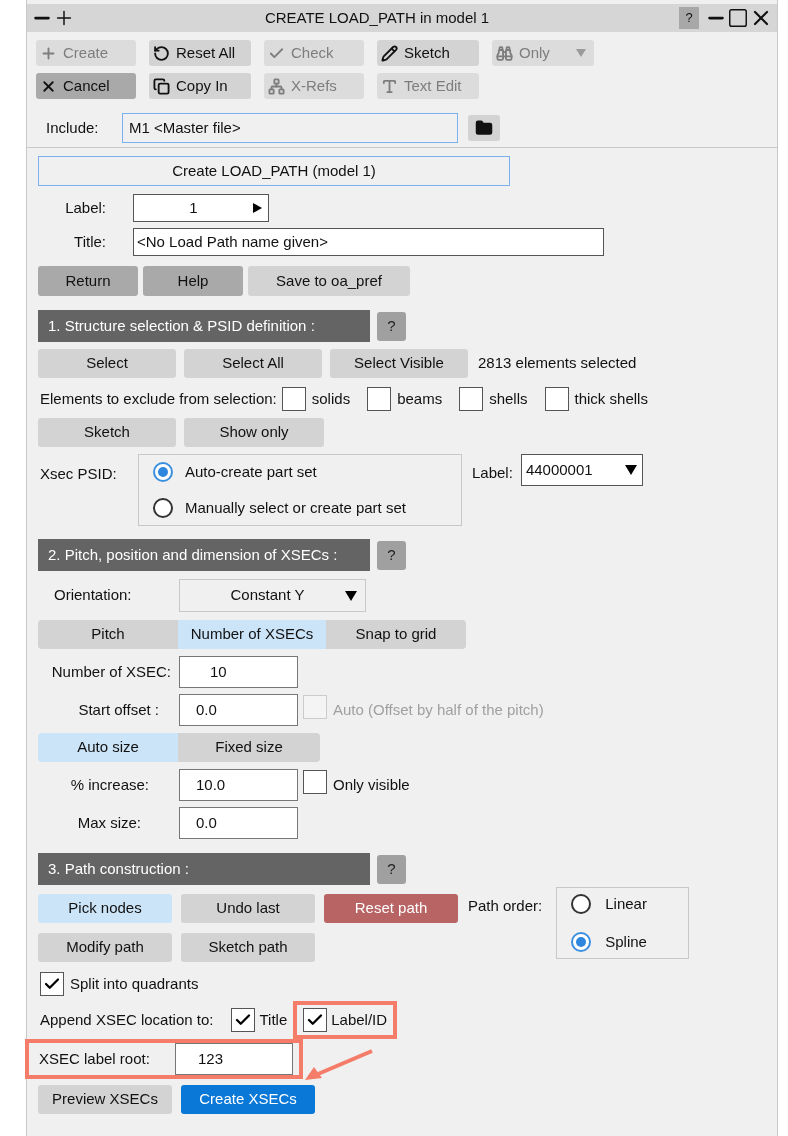 This screenshot has height=1136, width=788. What do you see at coordinates (109, 784) in the screenshot?
I see `field-label: % increase:` at bounding box center [109, 784].